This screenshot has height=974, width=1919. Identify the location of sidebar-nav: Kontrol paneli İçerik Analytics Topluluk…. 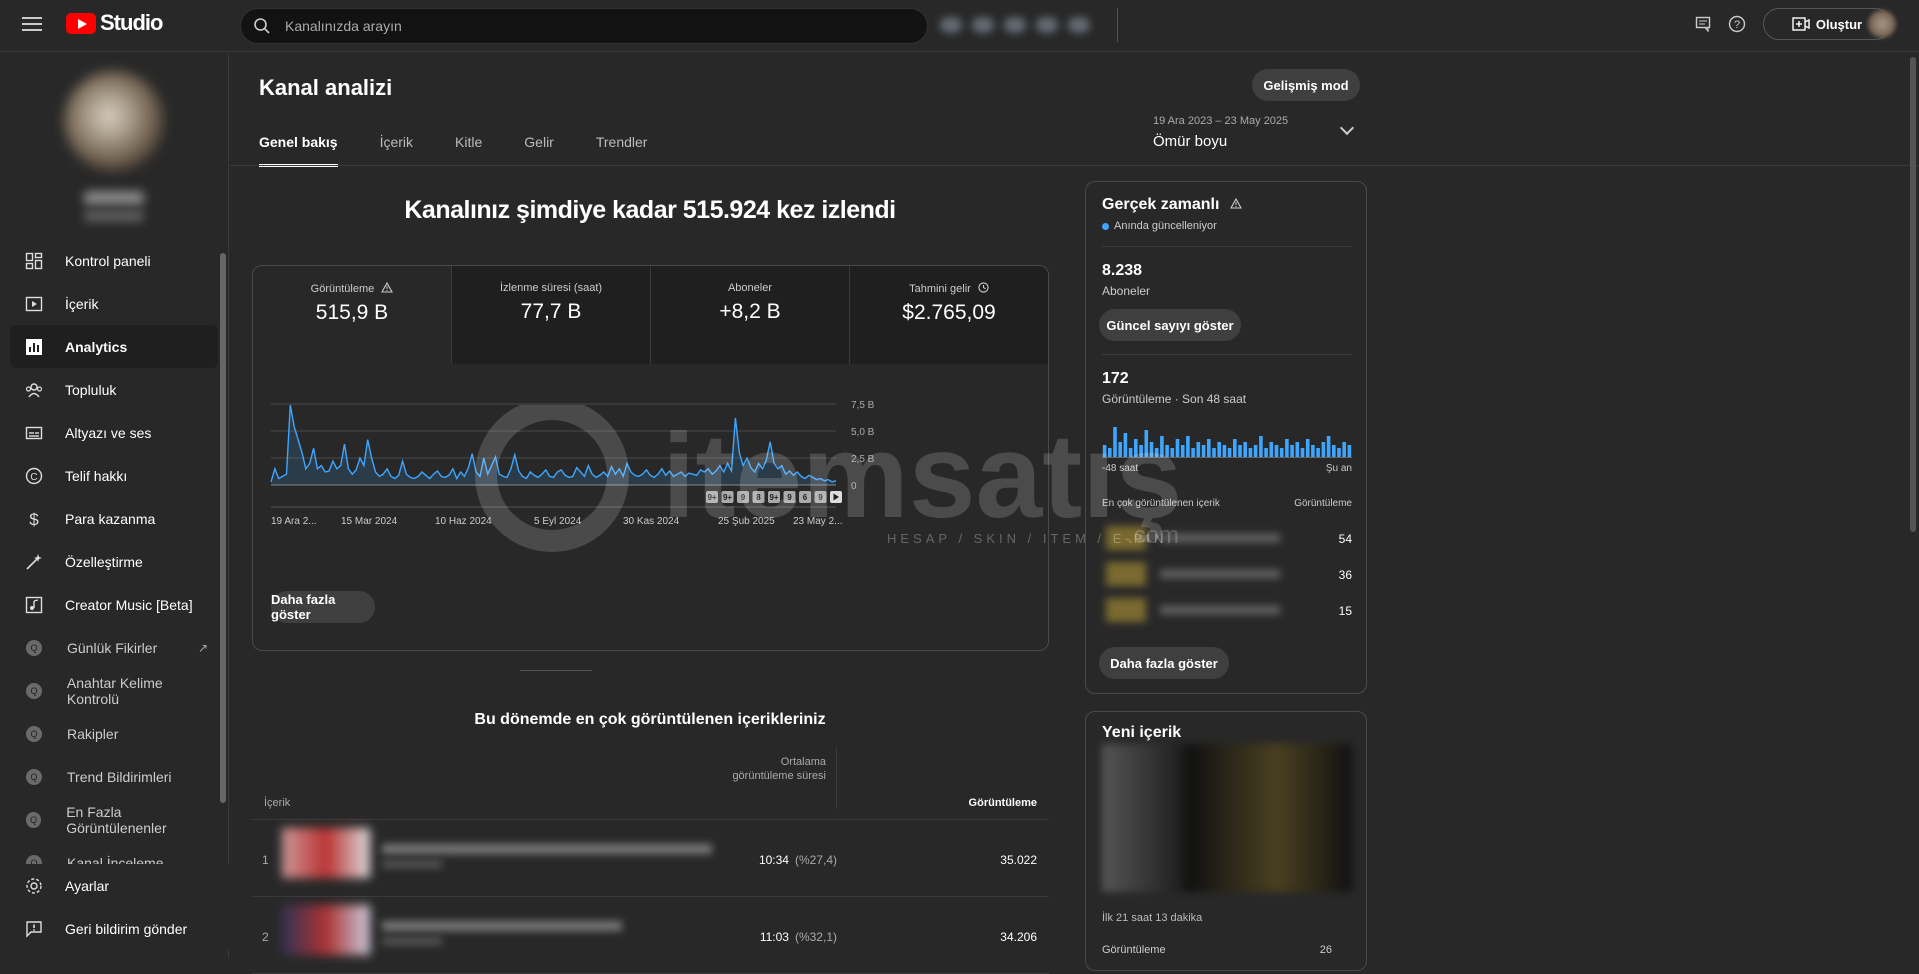
(114, 561).